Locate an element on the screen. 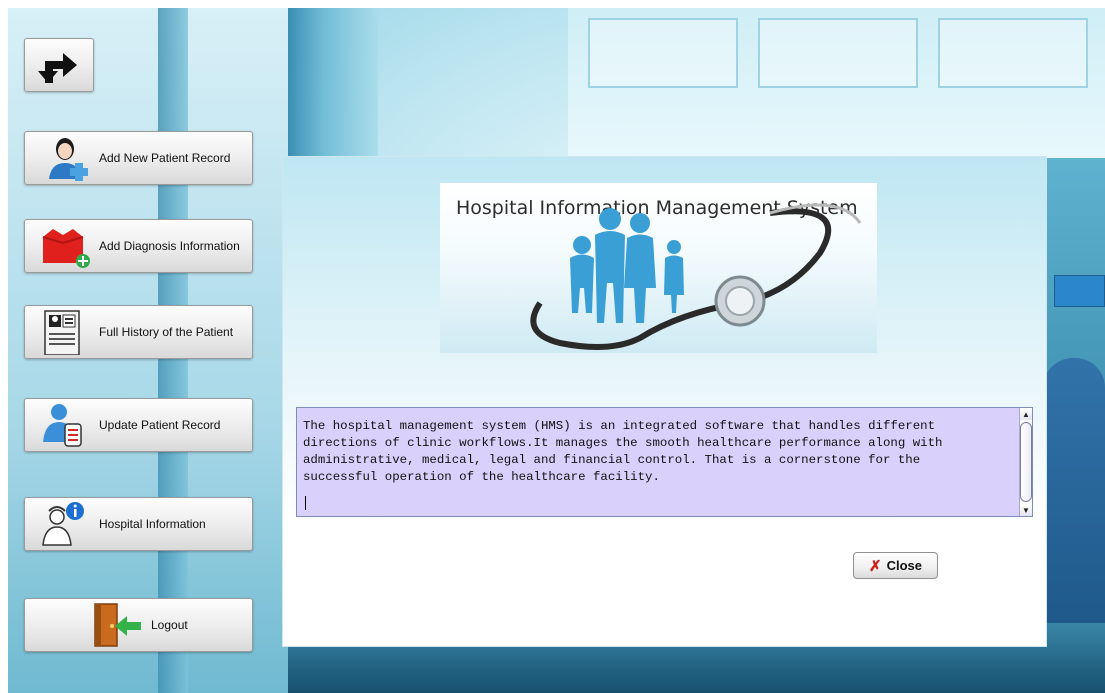 The height and width of the screenshot is (693, 1105). add-new-patient-record-button: Add New Patient Record is located at coordinates (138, 158).